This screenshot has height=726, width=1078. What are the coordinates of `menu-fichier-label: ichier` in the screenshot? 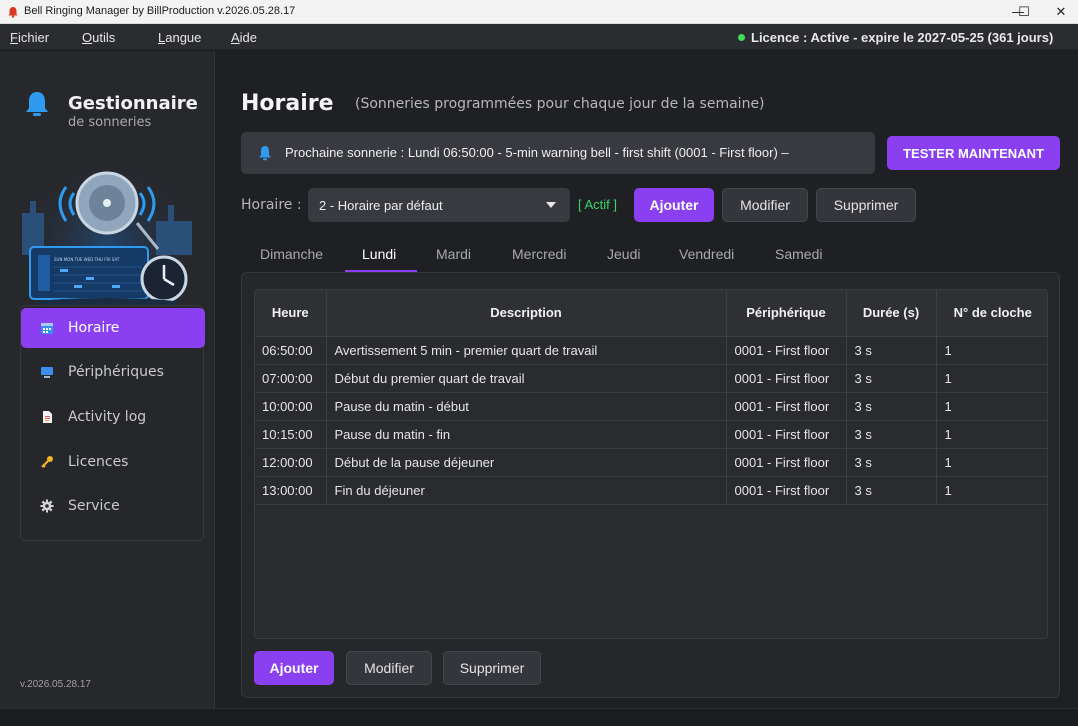 It's located at (33, 37).